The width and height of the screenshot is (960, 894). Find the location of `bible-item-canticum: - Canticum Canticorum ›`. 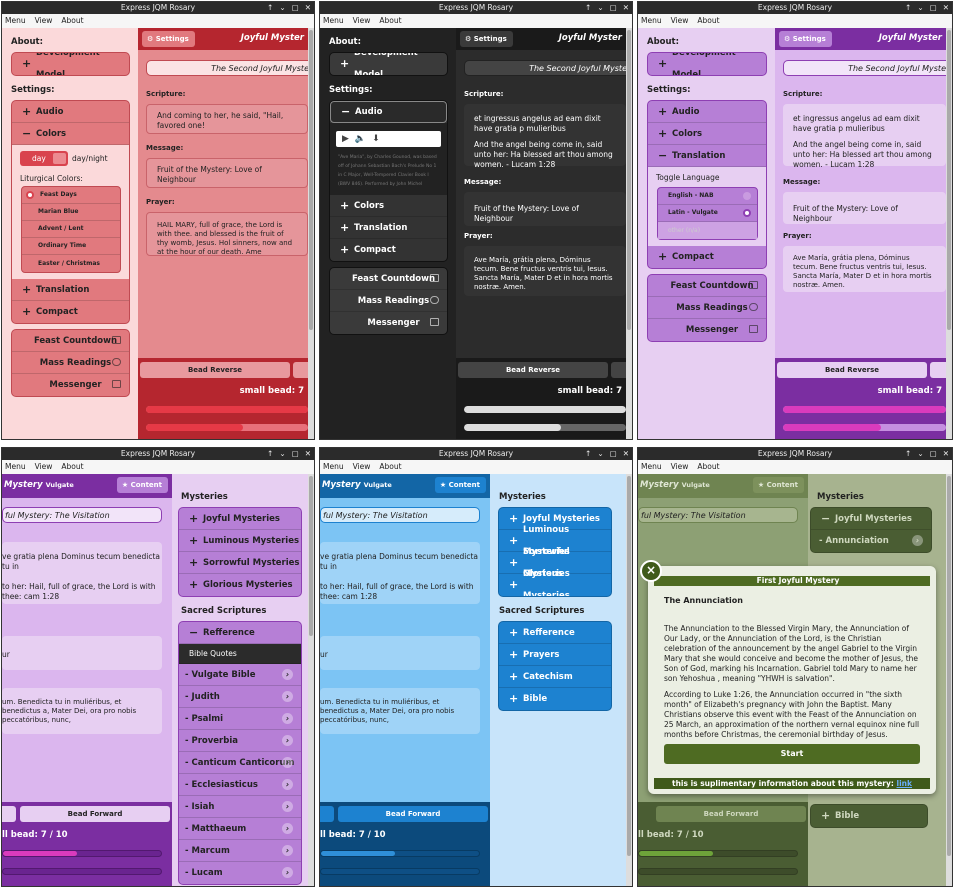

bible-item-canticum: - Canticum Canticorum › is located at coordinates (240, 763).